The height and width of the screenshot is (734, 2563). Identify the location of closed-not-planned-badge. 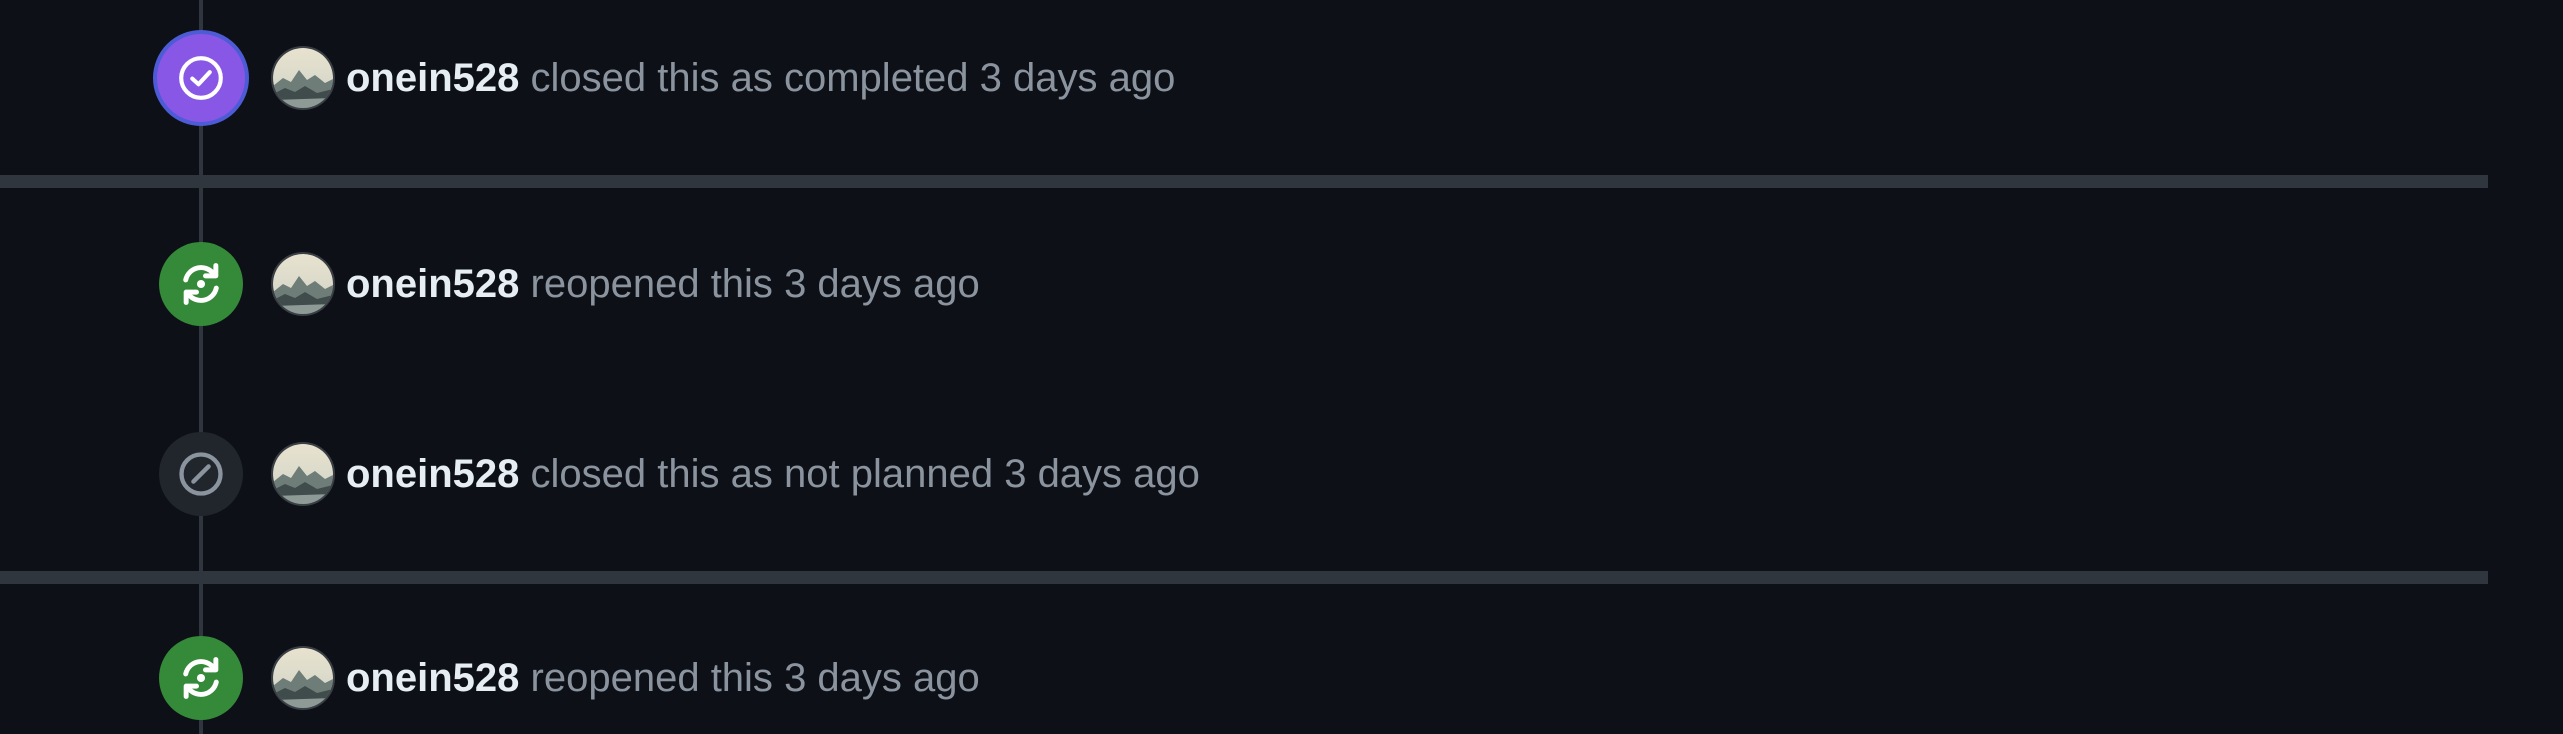
(201, 474).